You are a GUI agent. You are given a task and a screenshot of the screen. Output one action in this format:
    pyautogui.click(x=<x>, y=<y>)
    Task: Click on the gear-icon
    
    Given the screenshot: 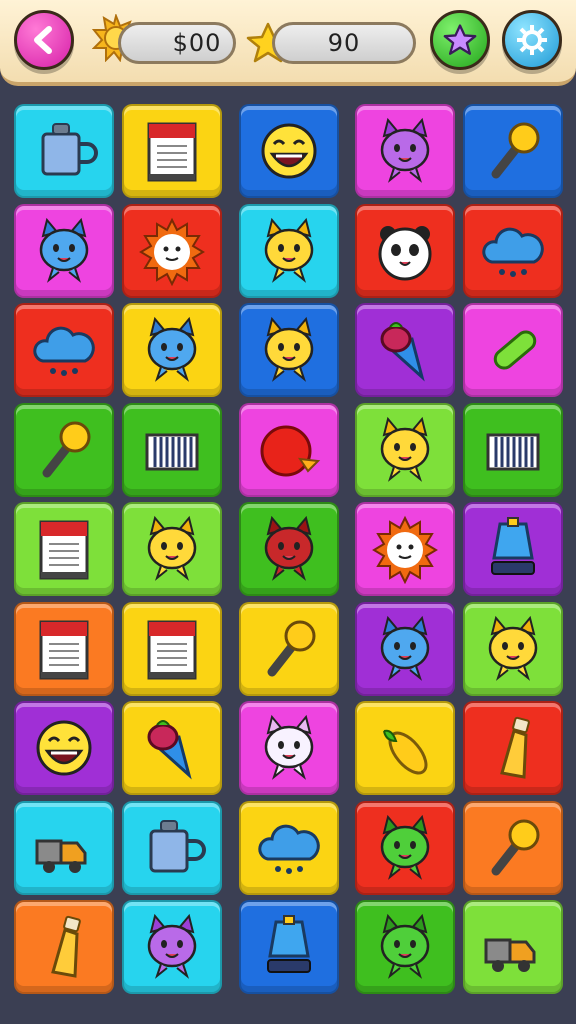 What is the action you would take?
    pyautogui.click(x=532, y=40)
    